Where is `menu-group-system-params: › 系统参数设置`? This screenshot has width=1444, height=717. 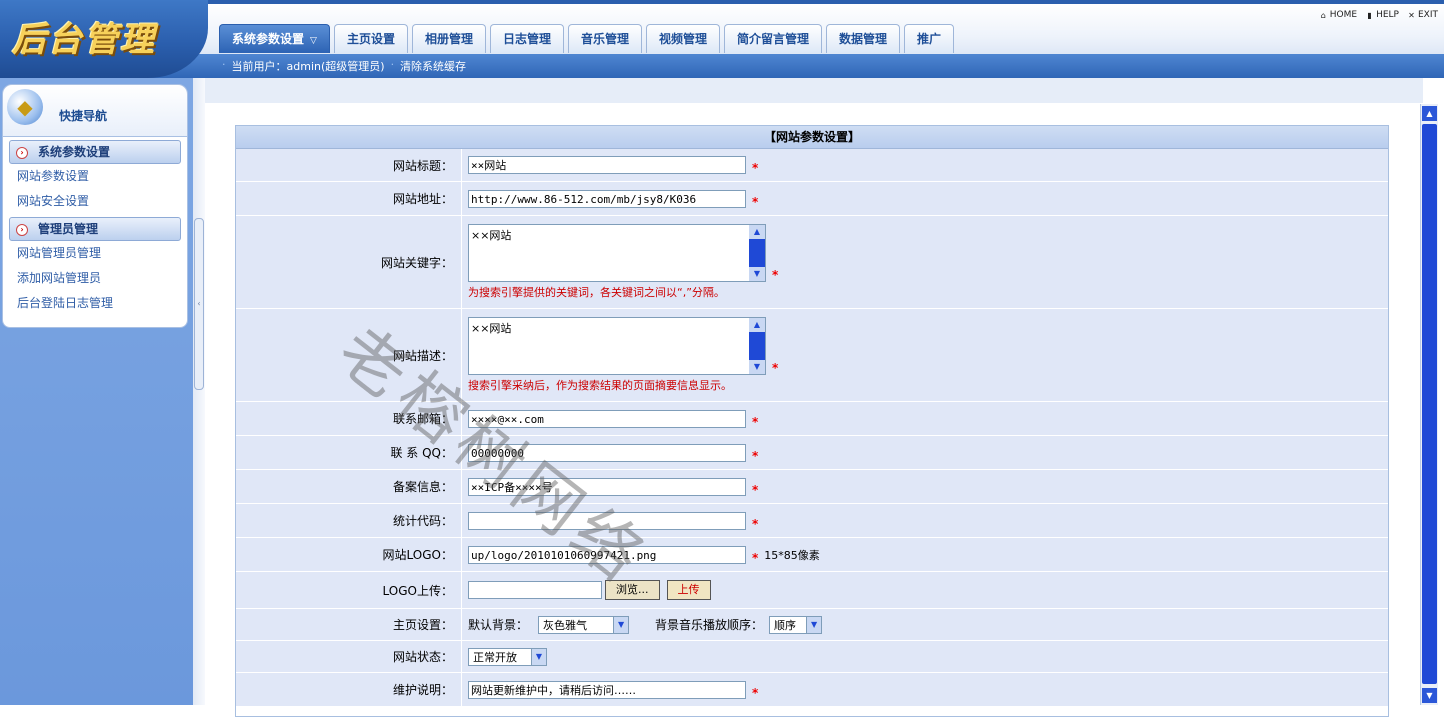
menu-group-system-params: › 系统参数设置 is located at coordinates (95, 152).